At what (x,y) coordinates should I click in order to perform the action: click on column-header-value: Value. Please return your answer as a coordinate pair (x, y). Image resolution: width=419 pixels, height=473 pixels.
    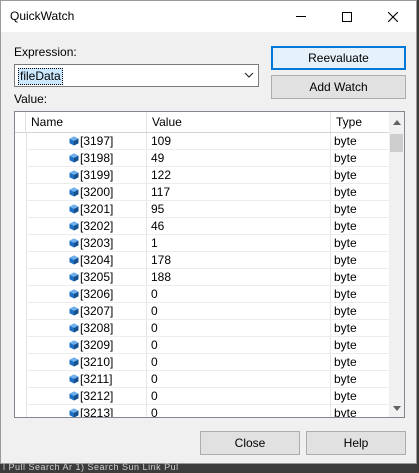
    Looking at the image, I should click on (239, 122).